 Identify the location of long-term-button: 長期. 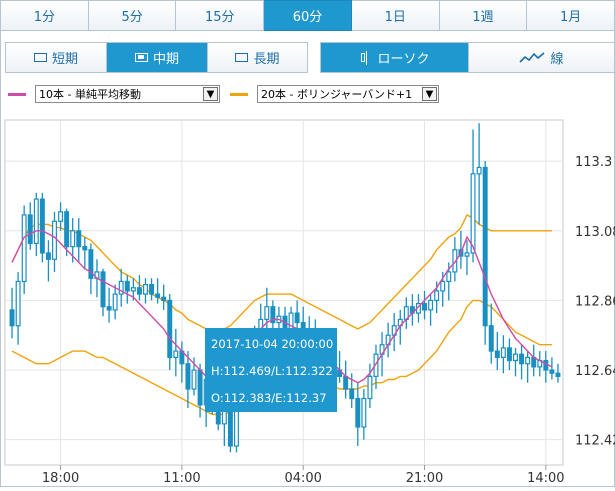
(257, 57).